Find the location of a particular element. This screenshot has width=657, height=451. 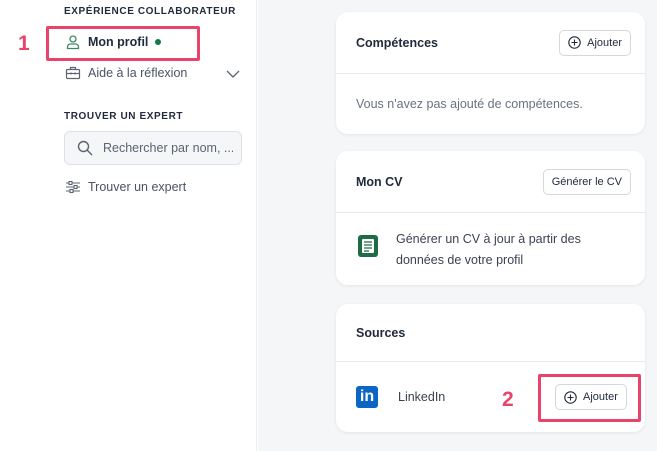

sidebar-item-find-expert-label: Trouver un expert is located at coordinates (137, 187).